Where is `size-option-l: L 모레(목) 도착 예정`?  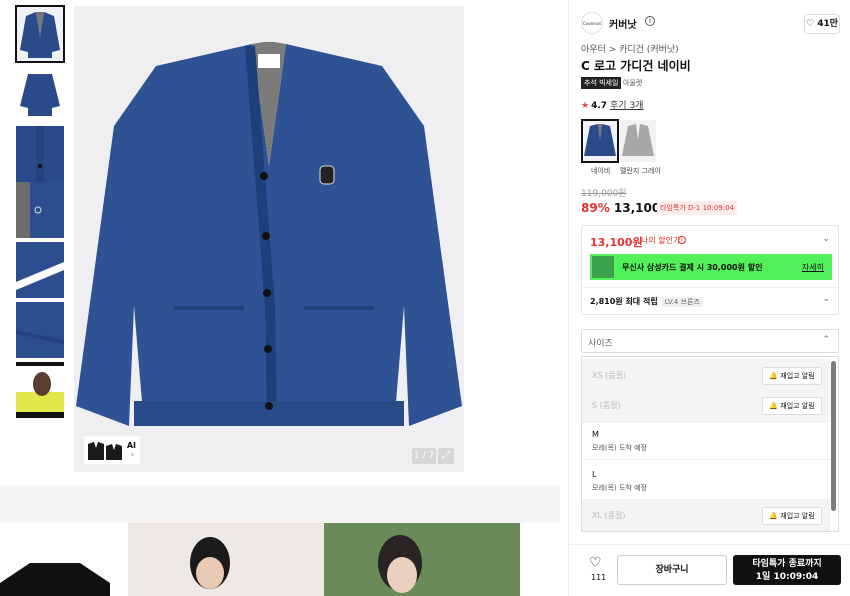 size-option-l: L 모레(목) 도착 예정 is located at coordinates (706, 480).